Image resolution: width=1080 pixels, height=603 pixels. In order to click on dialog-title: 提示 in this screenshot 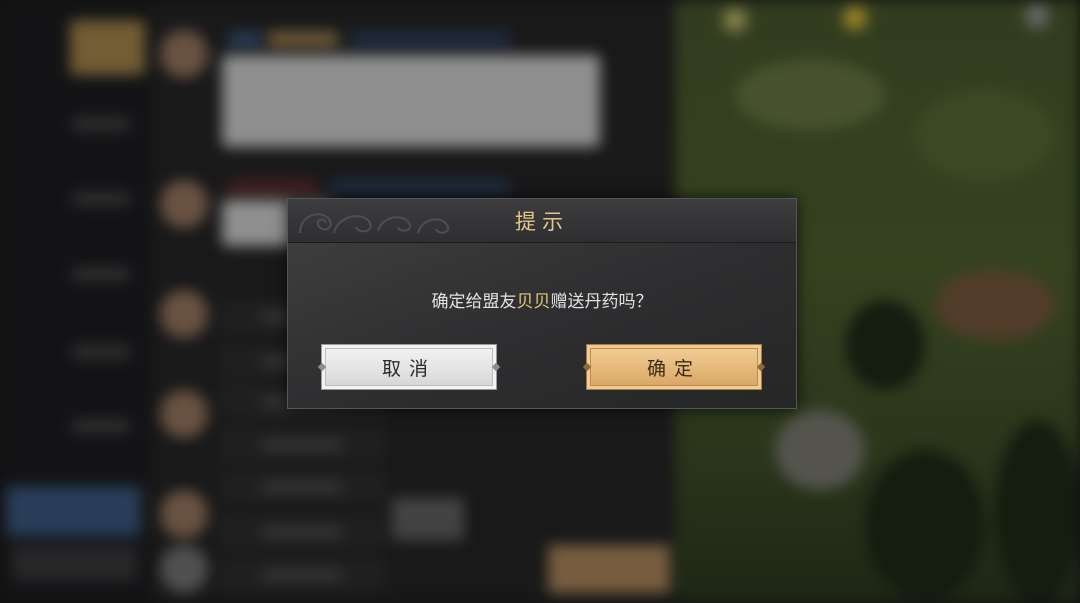, I will do `click(542, 222)`.